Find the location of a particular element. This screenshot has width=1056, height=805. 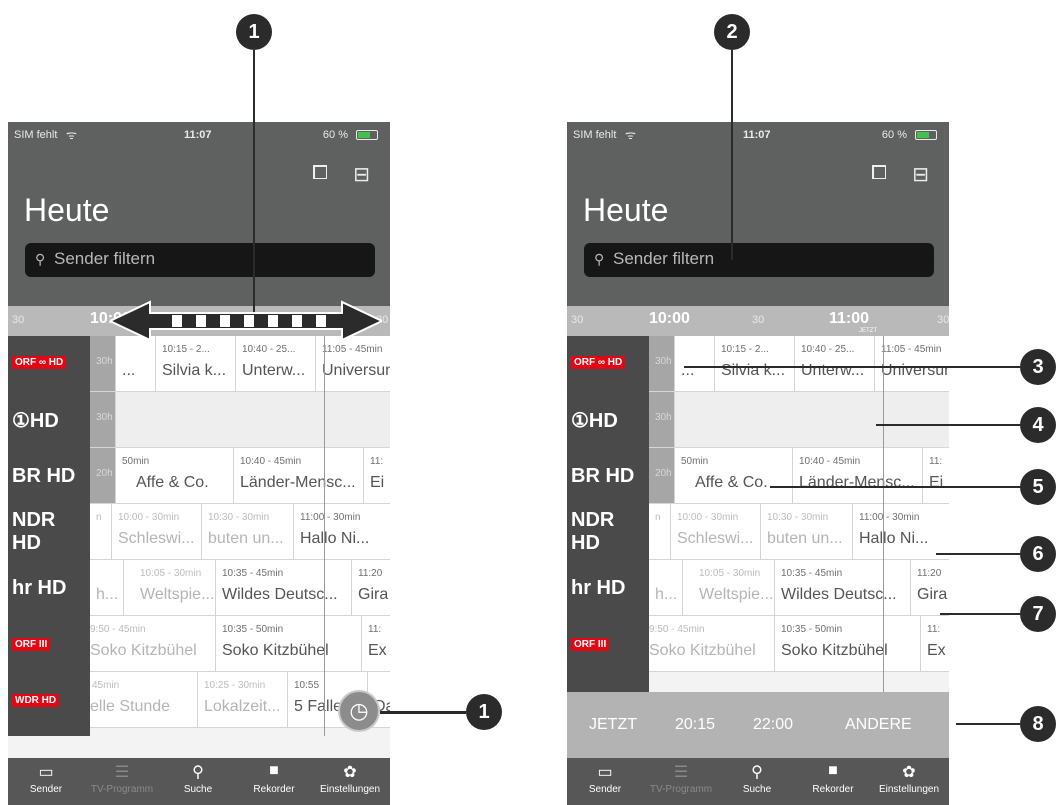

channel-row: 30h is located at coordinates (240, 420).